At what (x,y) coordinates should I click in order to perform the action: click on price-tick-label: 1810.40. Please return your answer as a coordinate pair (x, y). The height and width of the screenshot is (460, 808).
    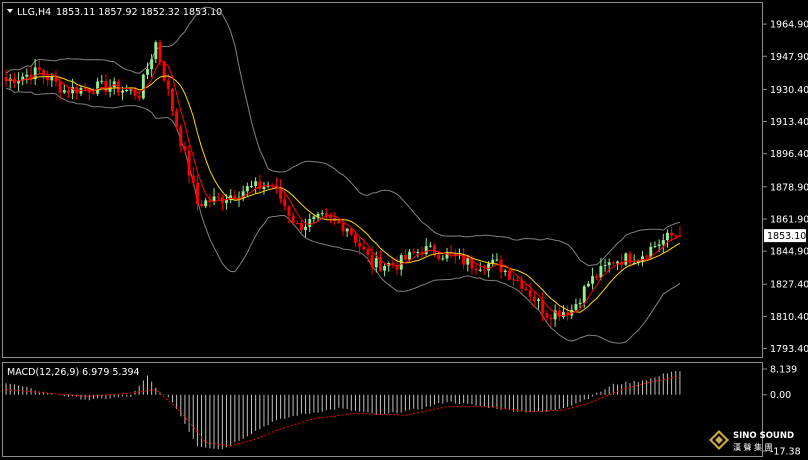
    Looking at the image, I should click on (789, 317).